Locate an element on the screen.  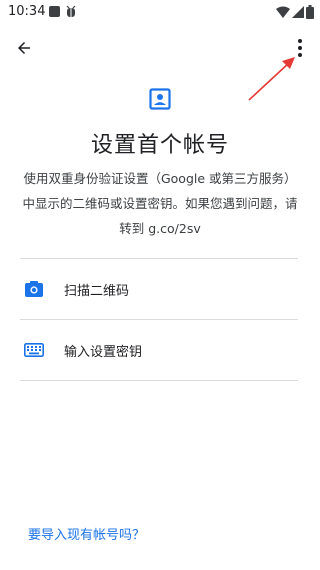
option-label: 输入设置密钥 is located at coordinates (103, 352).